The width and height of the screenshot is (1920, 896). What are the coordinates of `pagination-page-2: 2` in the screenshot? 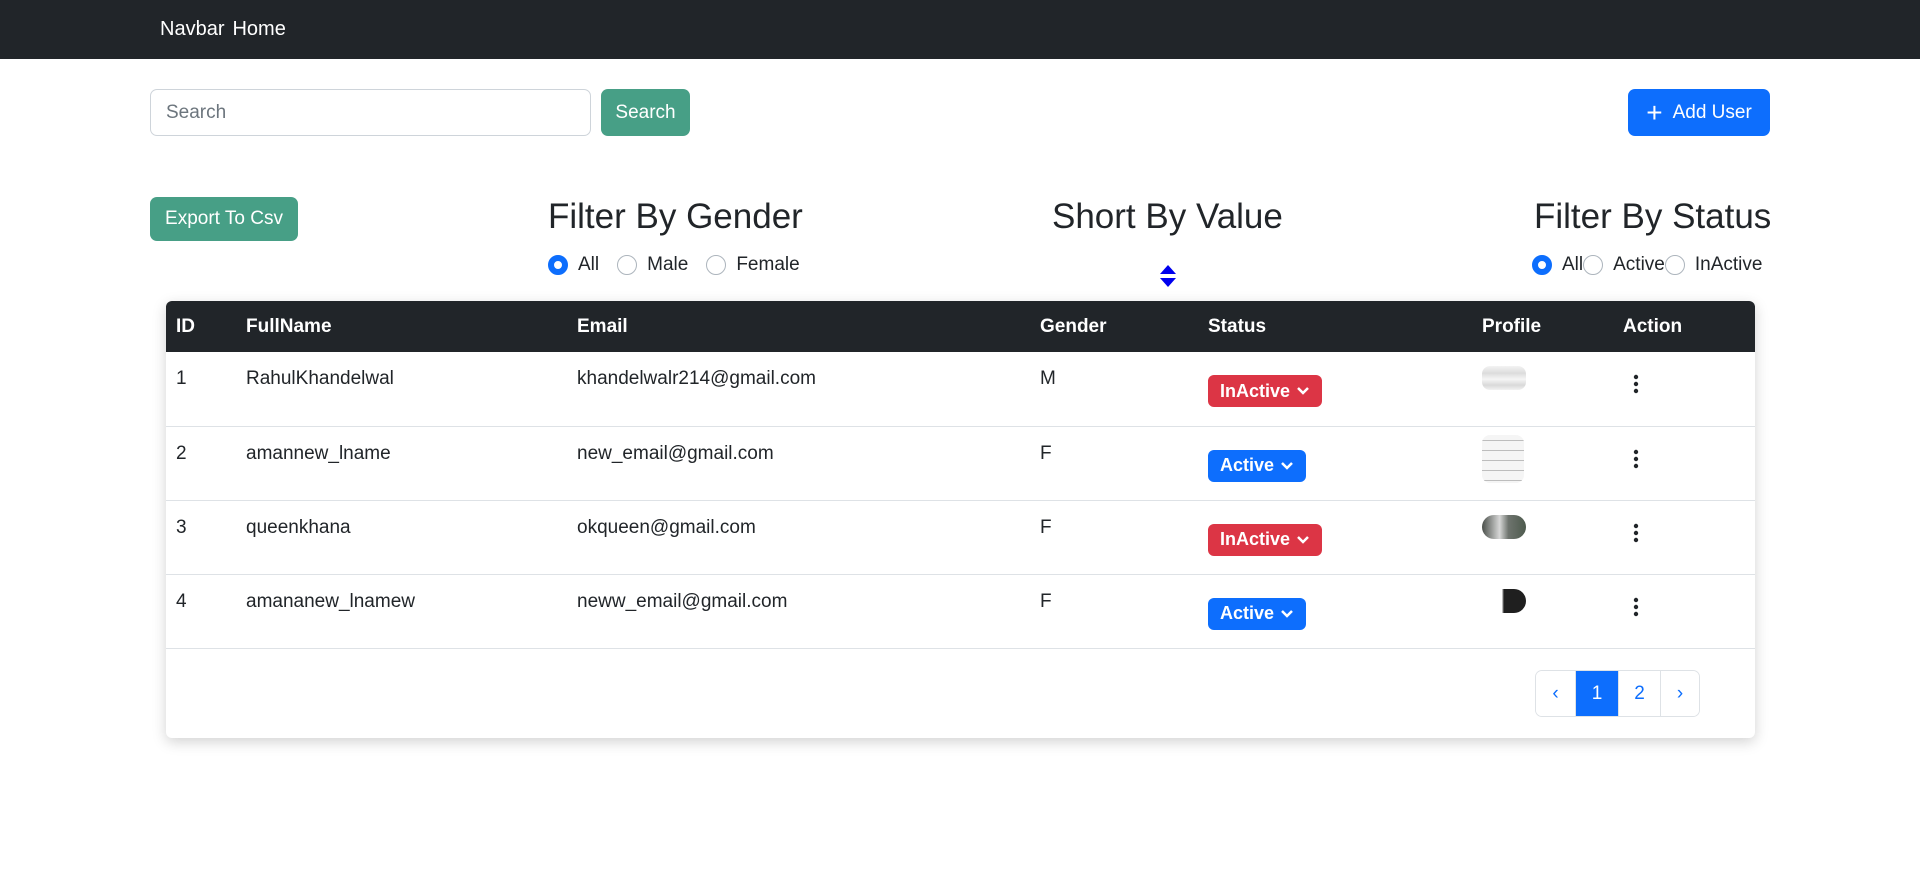 It's located at (1639, 693).